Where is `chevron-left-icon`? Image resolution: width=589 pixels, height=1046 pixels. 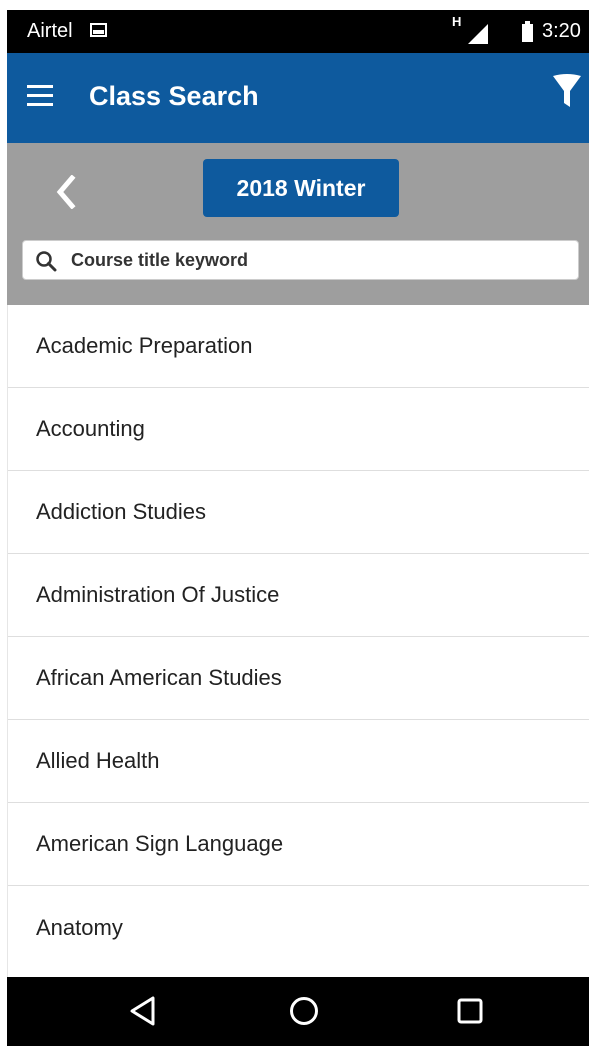 chevron-left-icon is located at coordinates (66, 192).